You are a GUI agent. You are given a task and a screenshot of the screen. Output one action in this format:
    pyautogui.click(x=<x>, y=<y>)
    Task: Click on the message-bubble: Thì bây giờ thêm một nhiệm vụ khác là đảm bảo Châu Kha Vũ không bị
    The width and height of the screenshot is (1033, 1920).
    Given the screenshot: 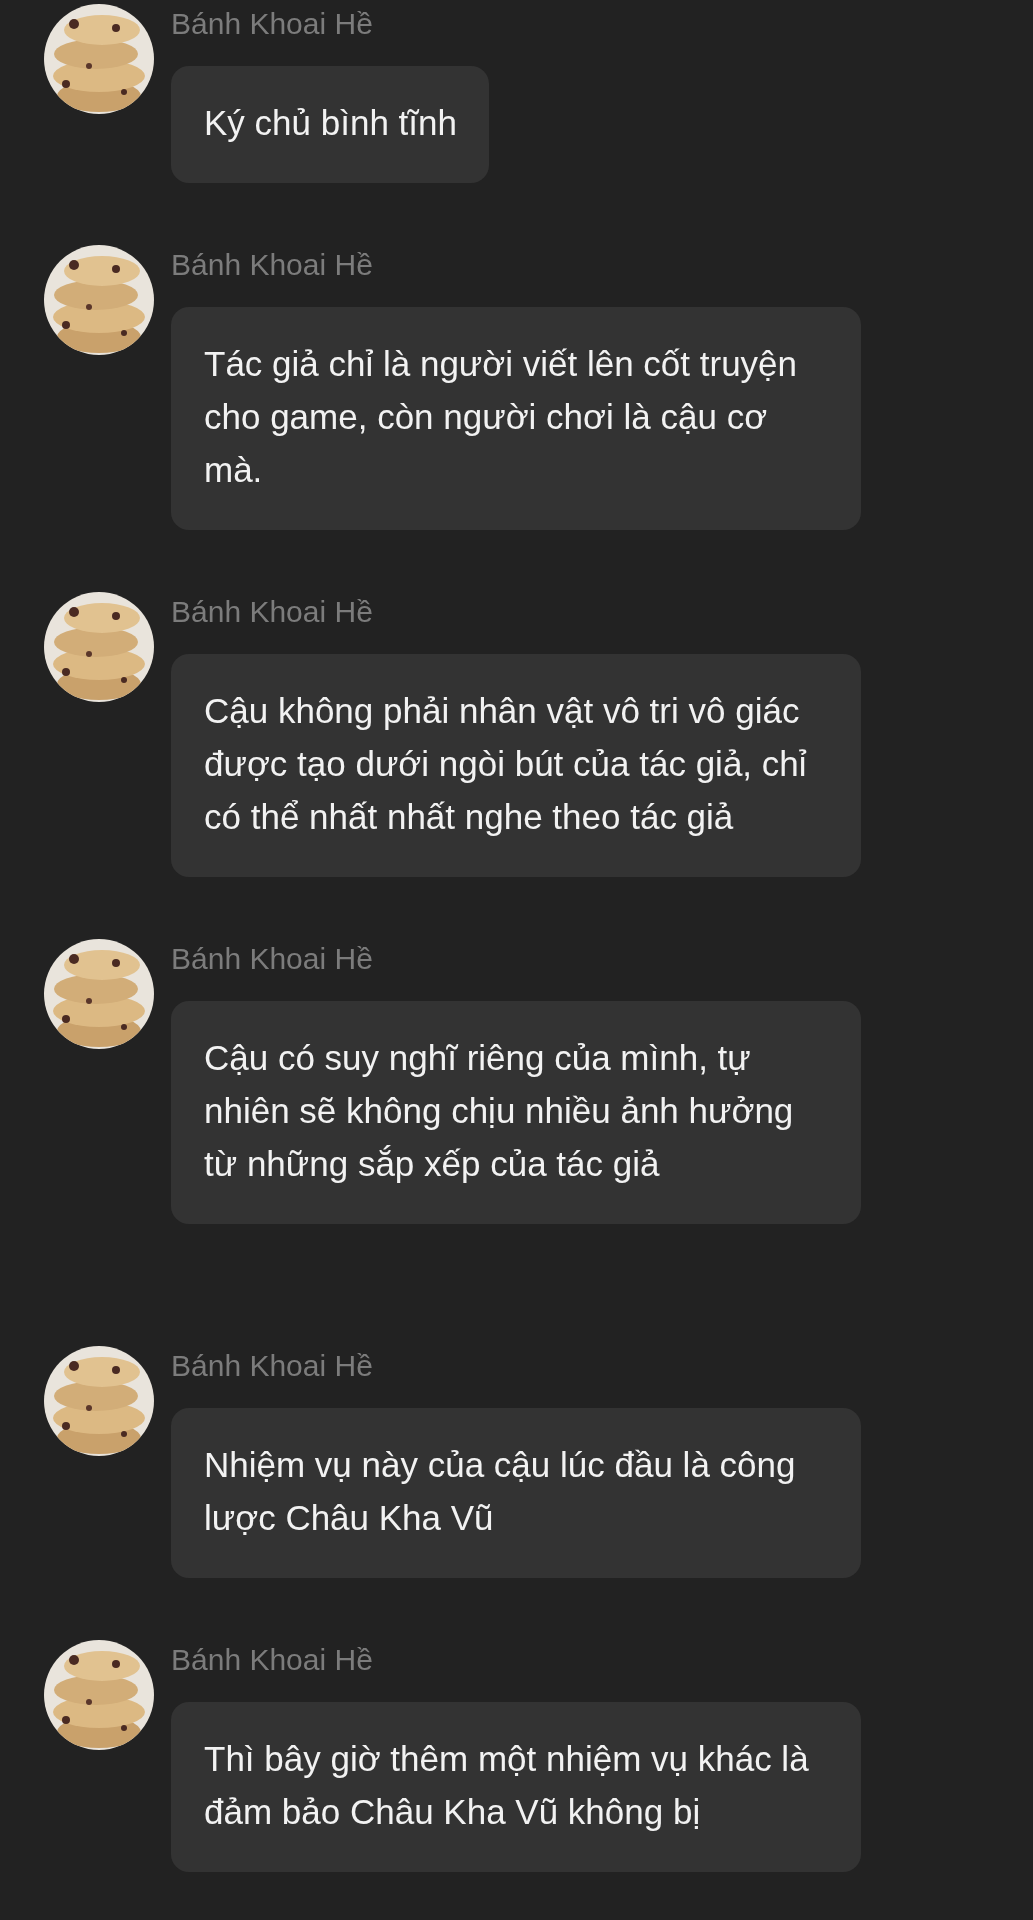 What is the action you would take?
    pyautogui.click(x=516, y=1787)
    